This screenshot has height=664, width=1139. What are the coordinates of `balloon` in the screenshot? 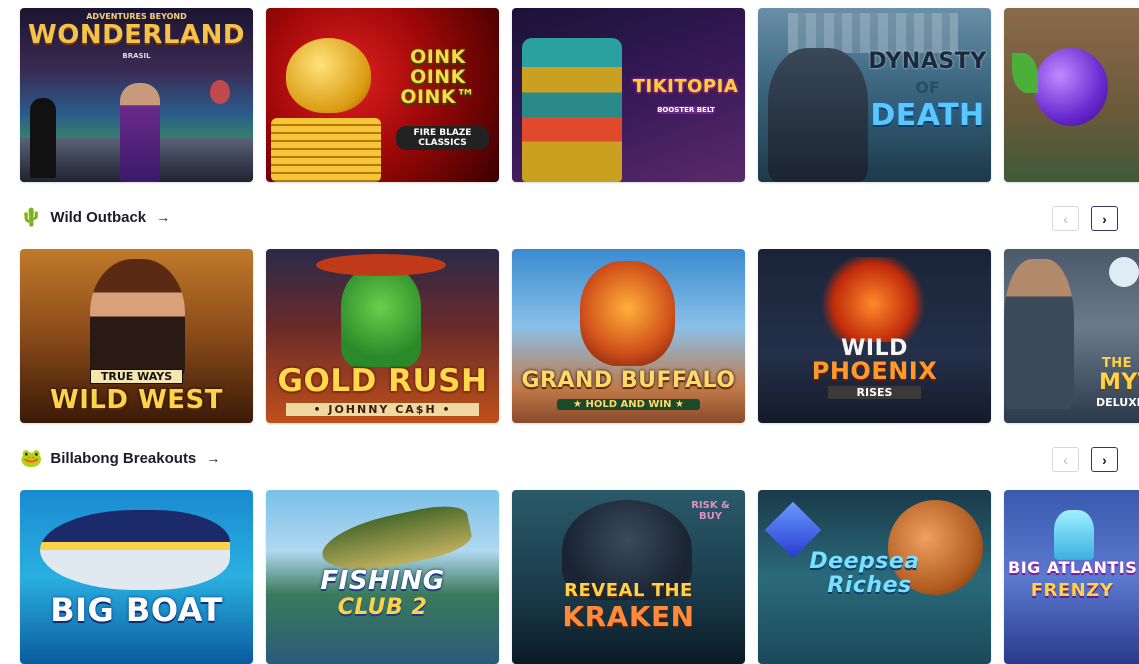 It's located at (220, 92).